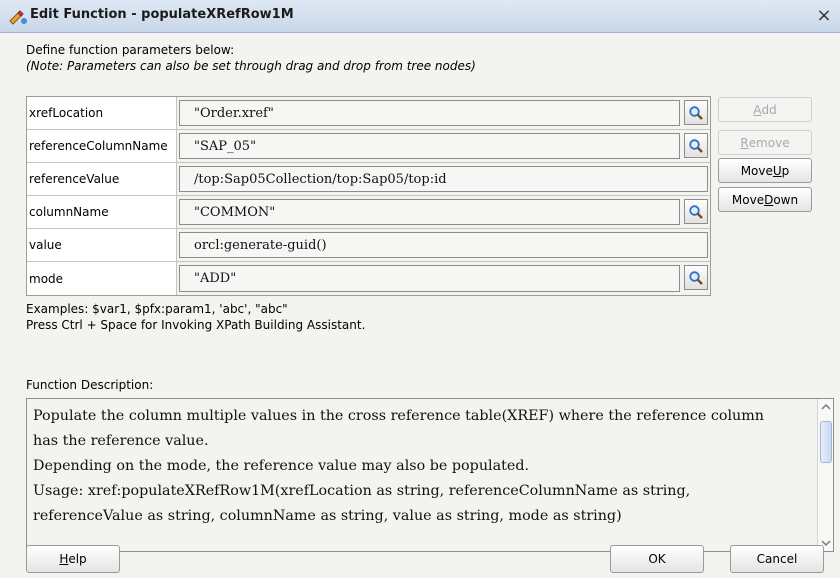  I want to click on close-button: ×, so click(824, 16).